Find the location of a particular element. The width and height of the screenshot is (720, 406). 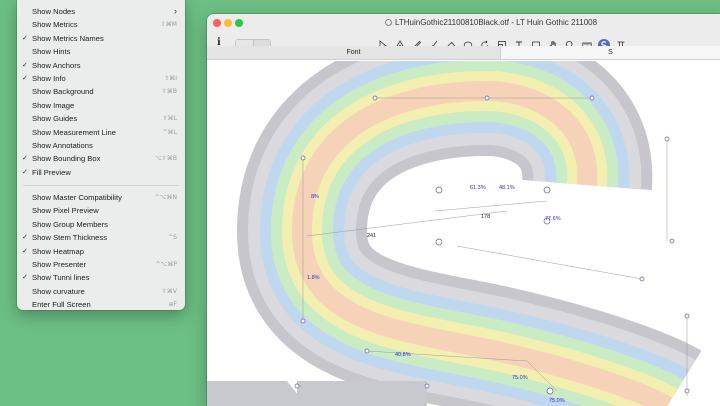

menu-item-show-master-compatibility: Show Master Compatibility ^⌥⌘N is located at coordinates (101, 197).